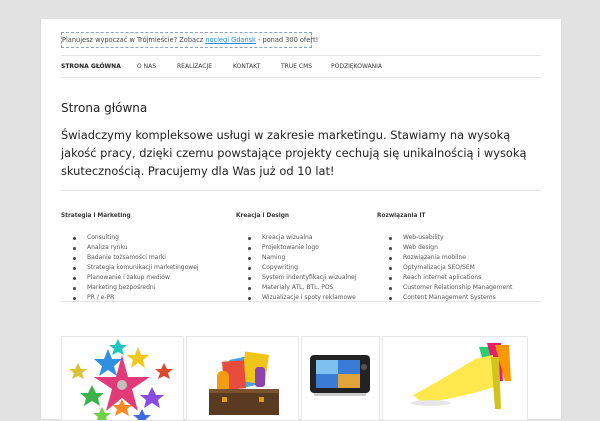 This screenshot has height=421, width=600. Describe the element at coordinates (288, 40) in the screenshot. I see `promo-suffix: - ponad 300 ofert!` at that location.